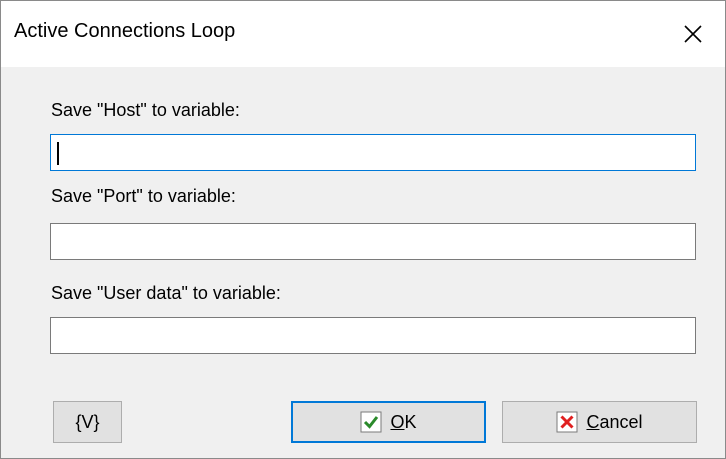 This screenshot has width=726, height=459. I want to click on user-data-variable-label: Save "User data" to variable:, so click(166, 293).